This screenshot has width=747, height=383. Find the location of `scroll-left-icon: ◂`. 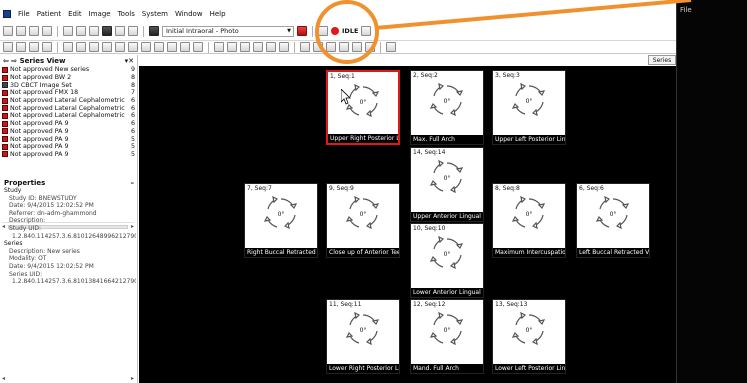

scroll-left-icon: ◂ is located at coordinates (3, 378).